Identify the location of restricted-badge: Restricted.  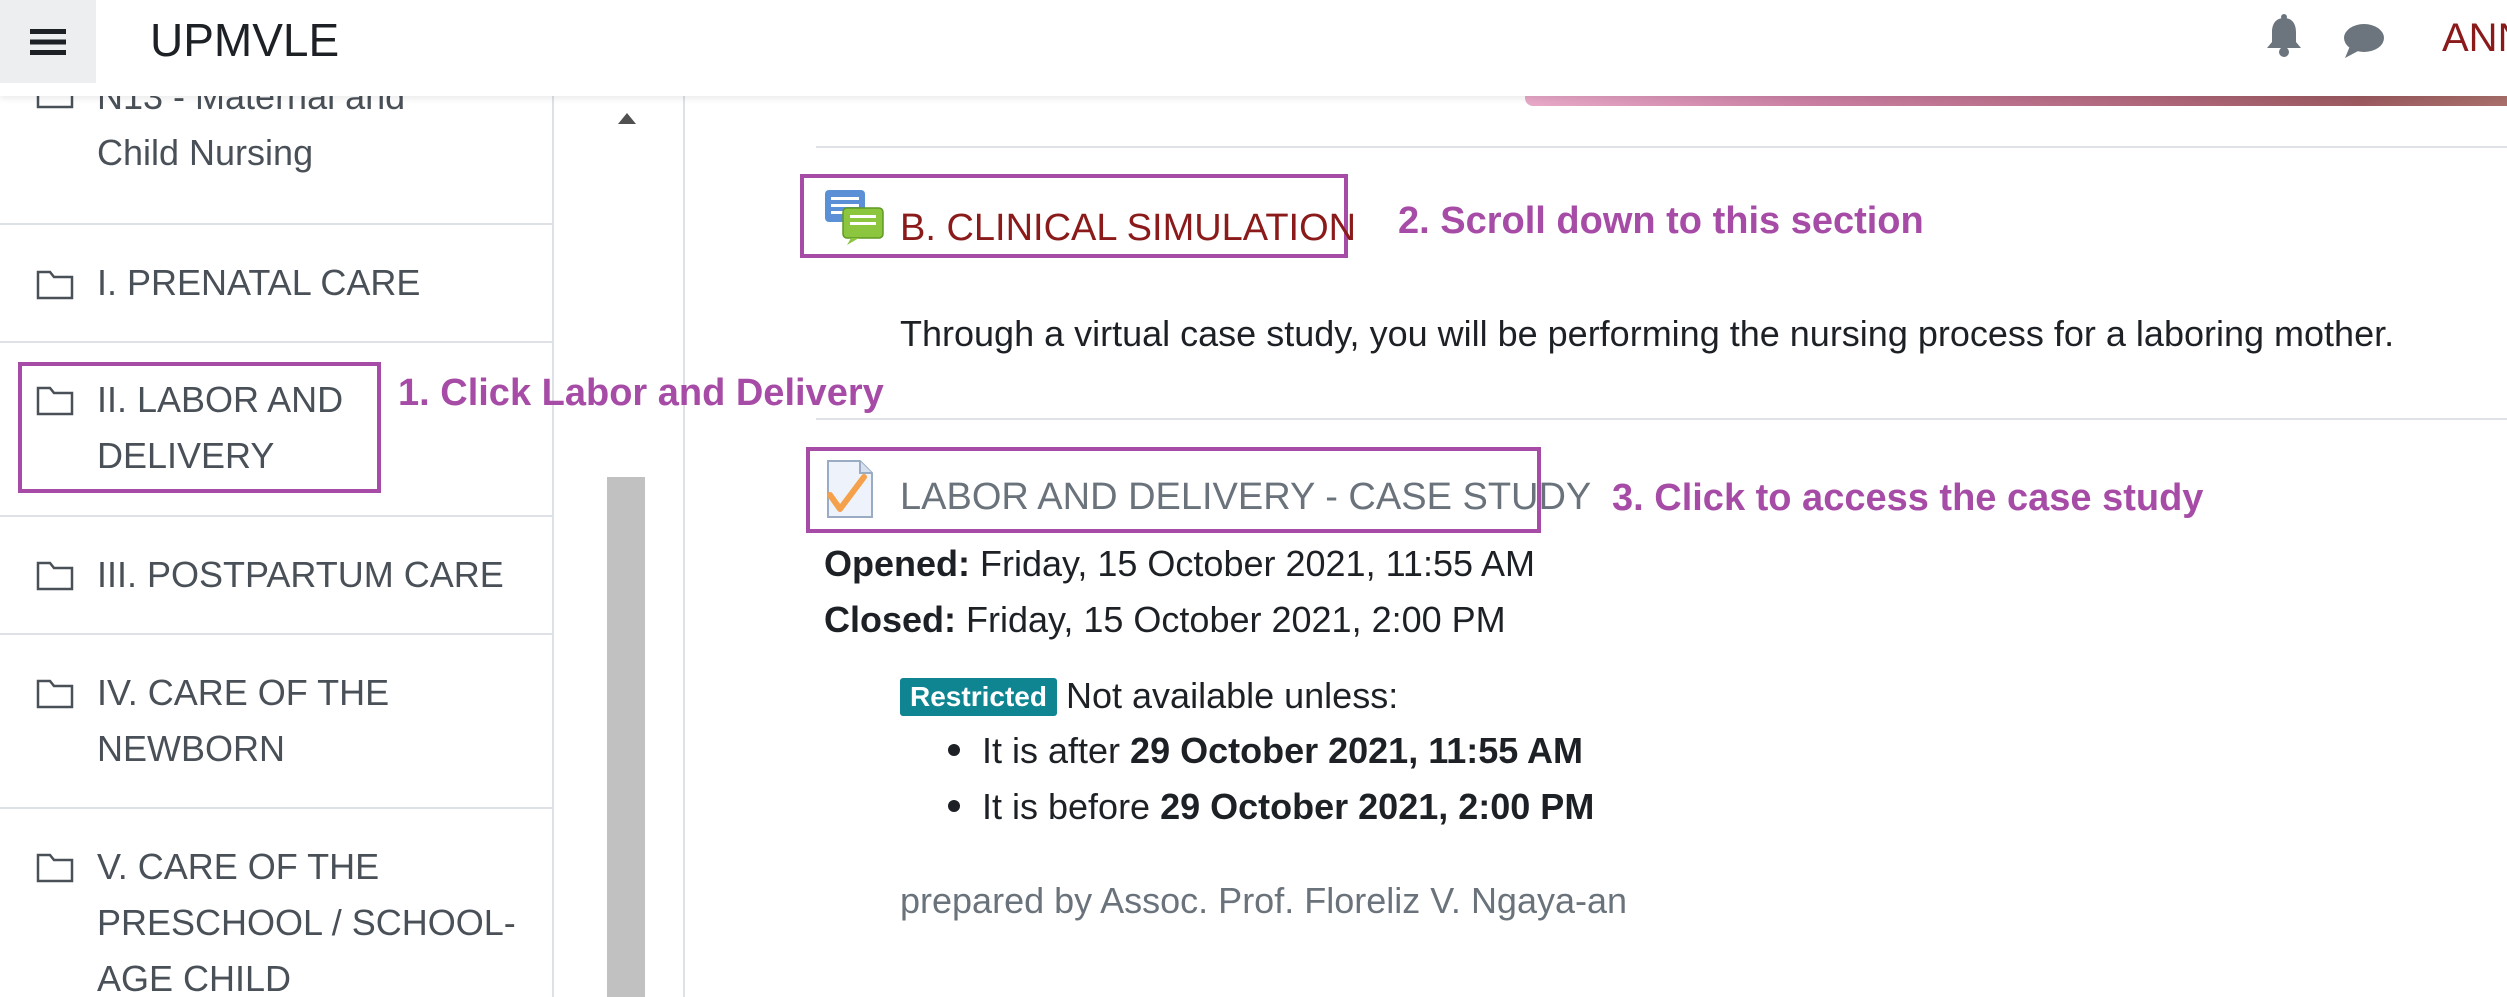
(978, 697).